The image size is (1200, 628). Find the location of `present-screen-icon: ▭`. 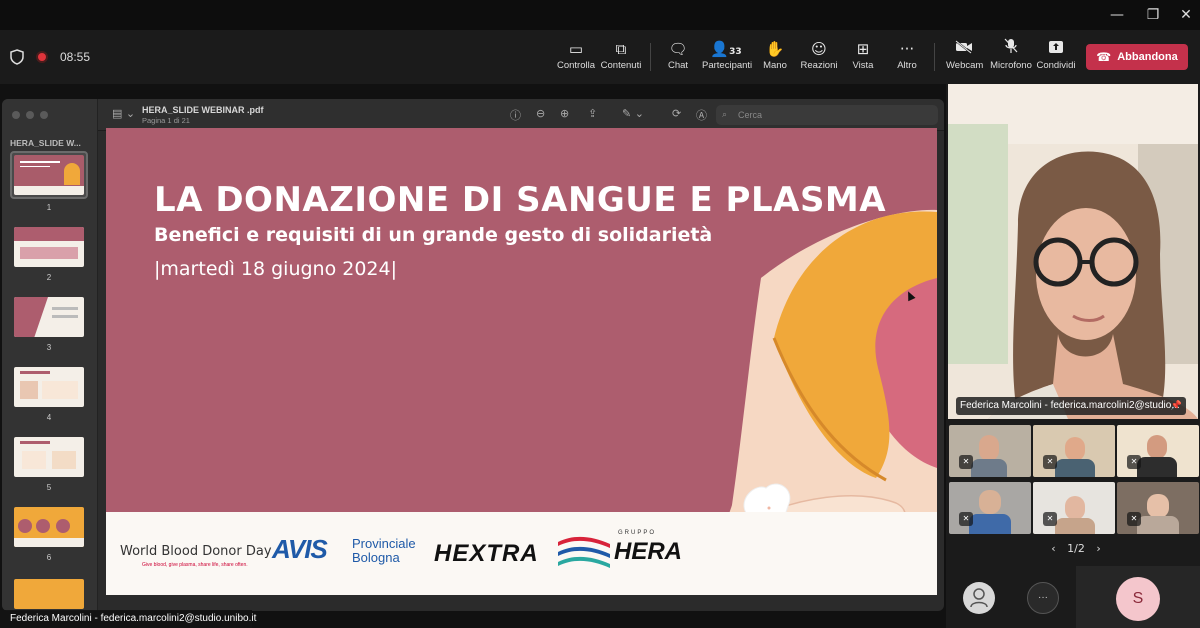

present-screen-icon: ▭ is located at coordinates (576, 49).